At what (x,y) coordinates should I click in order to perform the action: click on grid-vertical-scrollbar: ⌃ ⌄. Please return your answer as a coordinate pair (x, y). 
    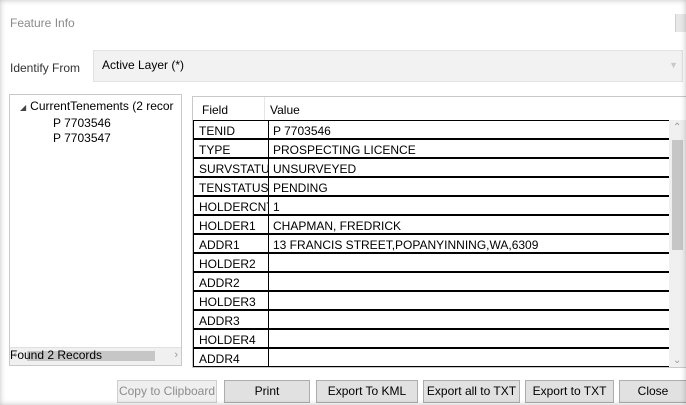
    Looking at the image, I should click on (677, 243).